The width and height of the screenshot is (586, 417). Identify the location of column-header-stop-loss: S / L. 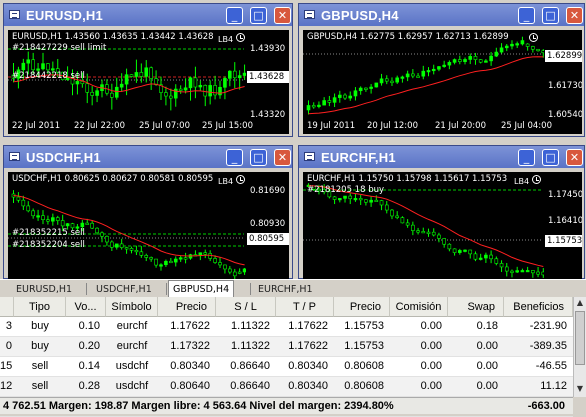
(246, 307).